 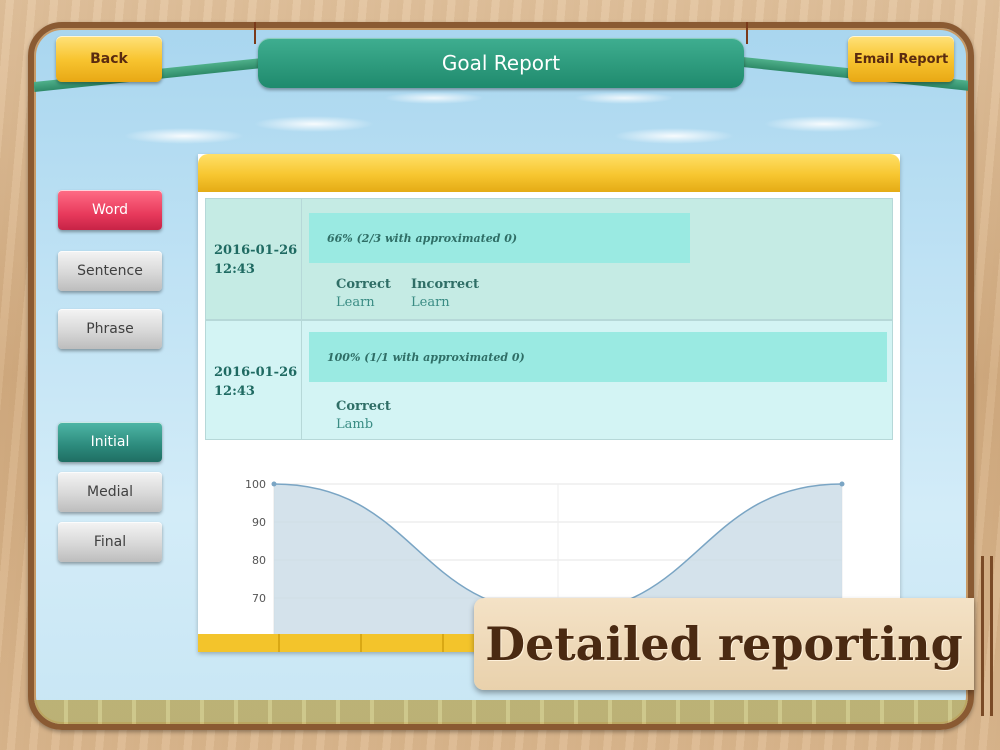 What do you see at coordinates (110, 329) in the screenshot?
I see `category-phrase-button: Phrase` at bounding box center [110, 329].